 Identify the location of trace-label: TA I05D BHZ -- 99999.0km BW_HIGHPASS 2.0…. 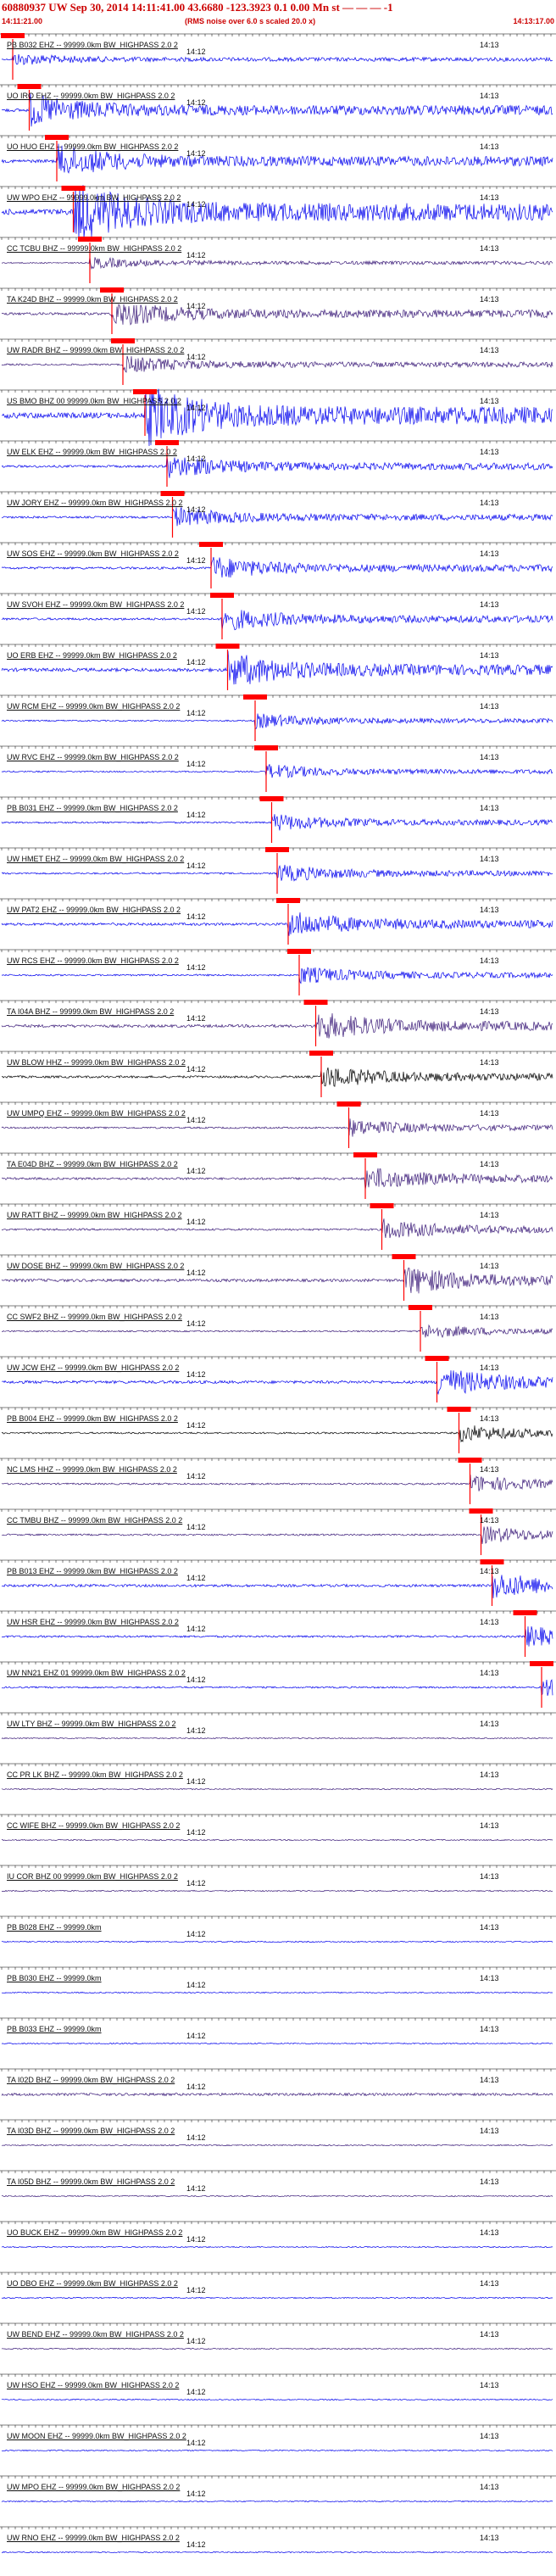
(91, 2181).